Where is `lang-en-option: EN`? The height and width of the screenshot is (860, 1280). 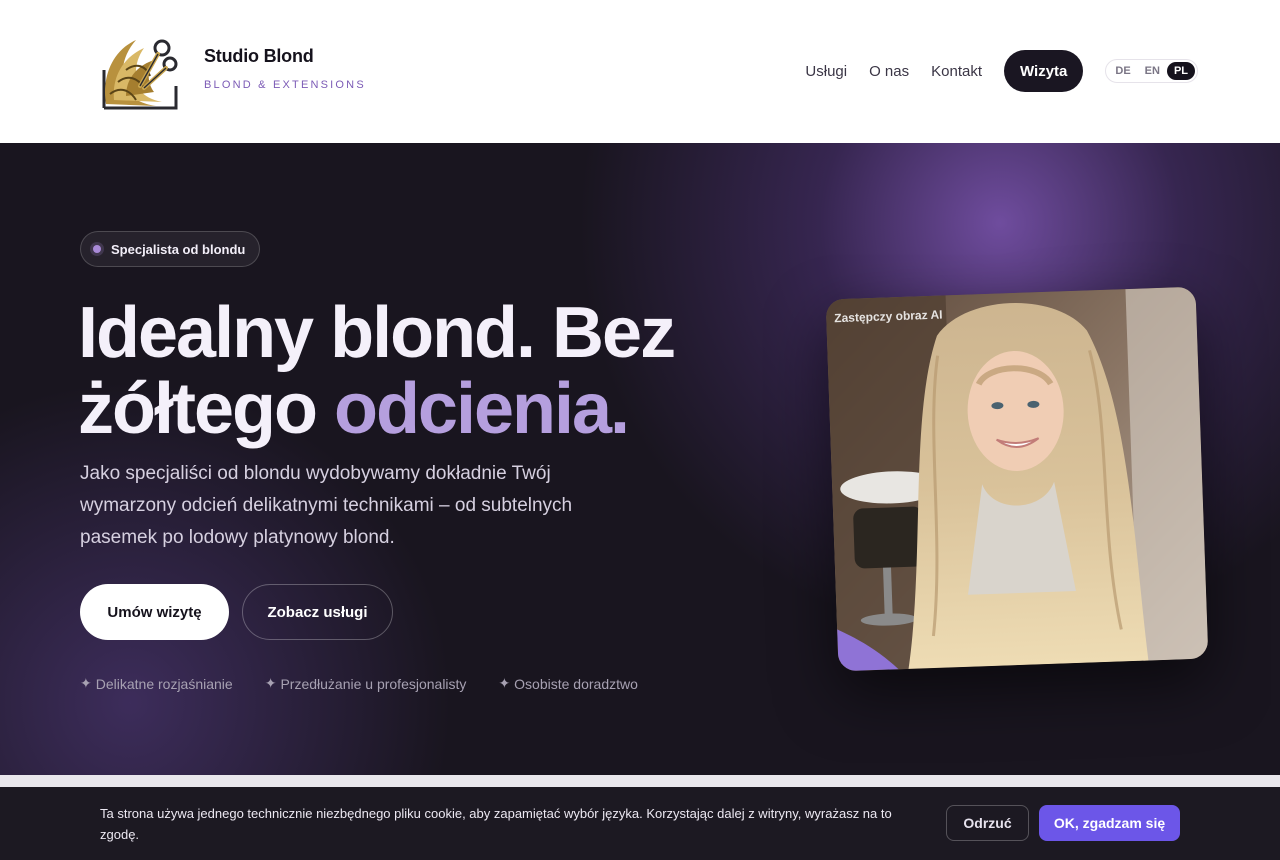 lang-en-option: EN is located at coordinates (1152, 71).